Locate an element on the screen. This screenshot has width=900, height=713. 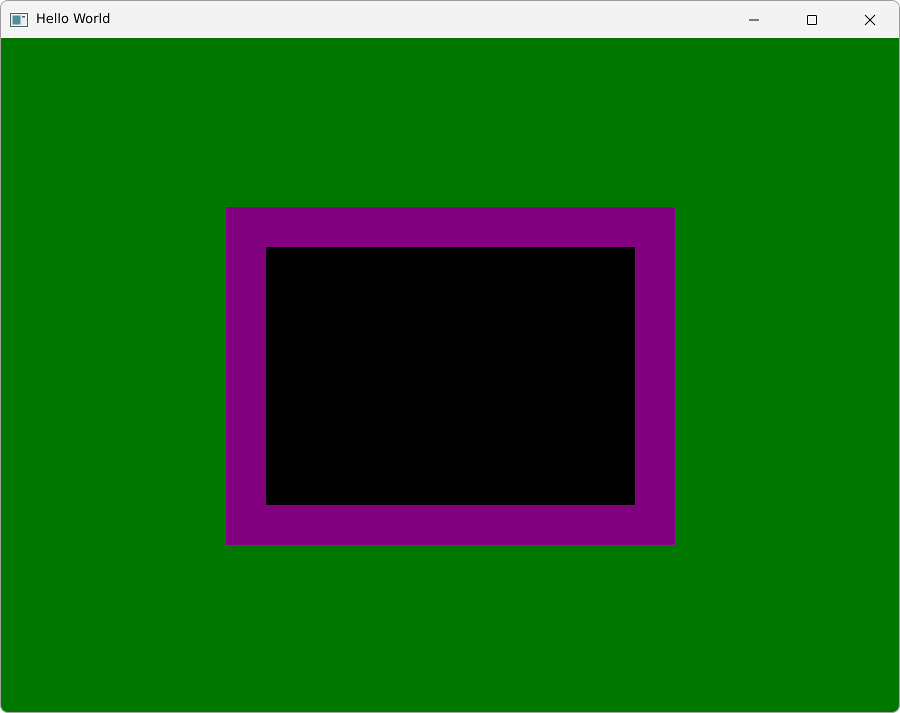
window-icon is located at coordinates (19, 19).